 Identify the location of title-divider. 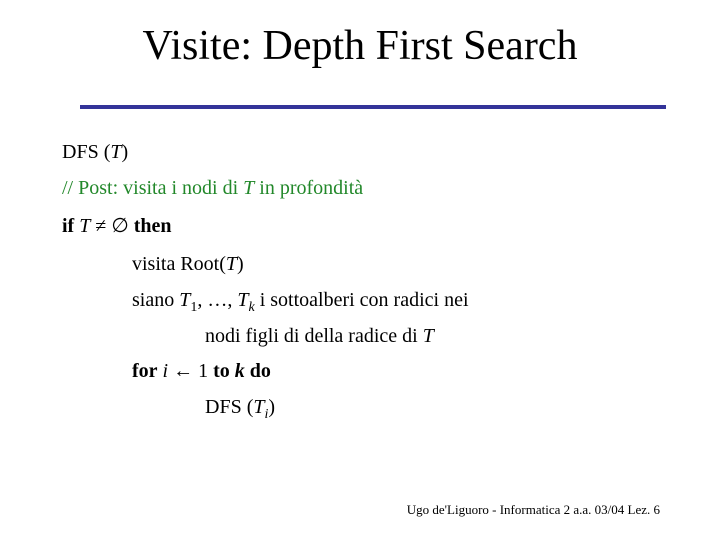
(373, 107).